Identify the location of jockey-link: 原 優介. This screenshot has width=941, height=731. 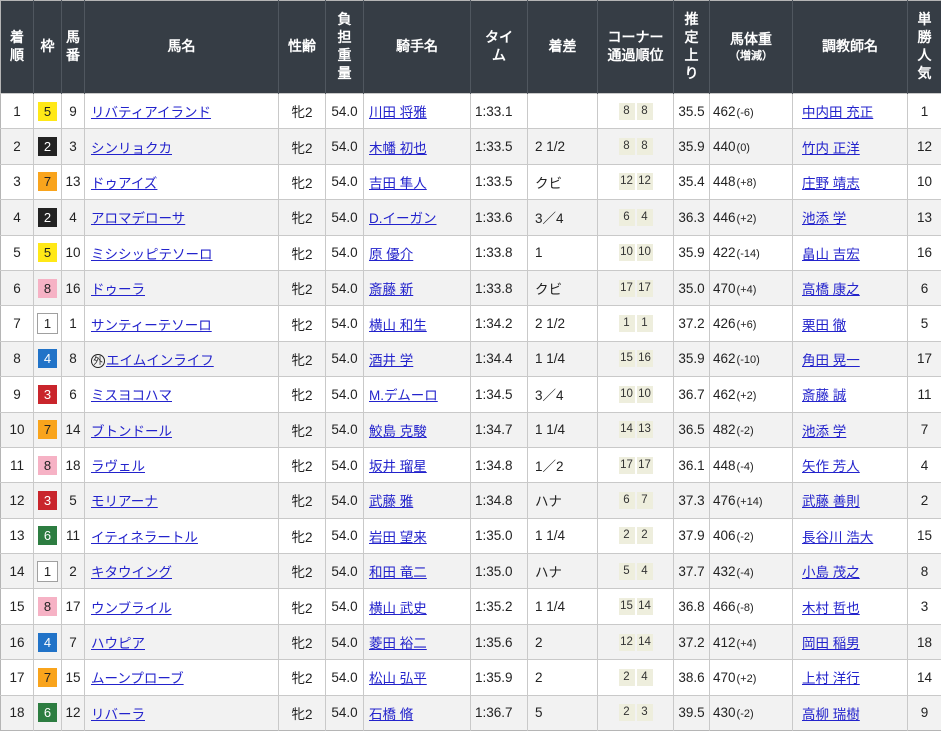
(391, 254).